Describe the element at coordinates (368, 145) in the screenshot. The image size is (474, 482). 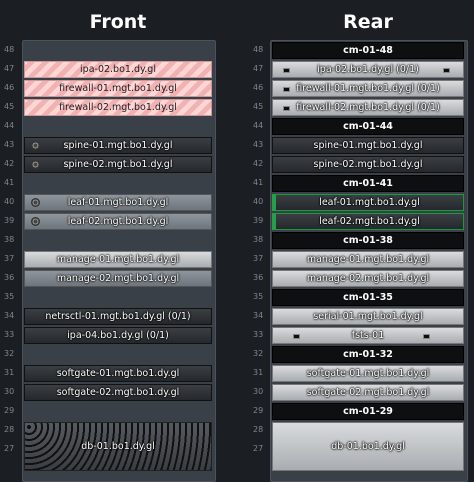
I see `rear-device-spine-01: spine-01.mgt.bo1.dy.gl` at that location.